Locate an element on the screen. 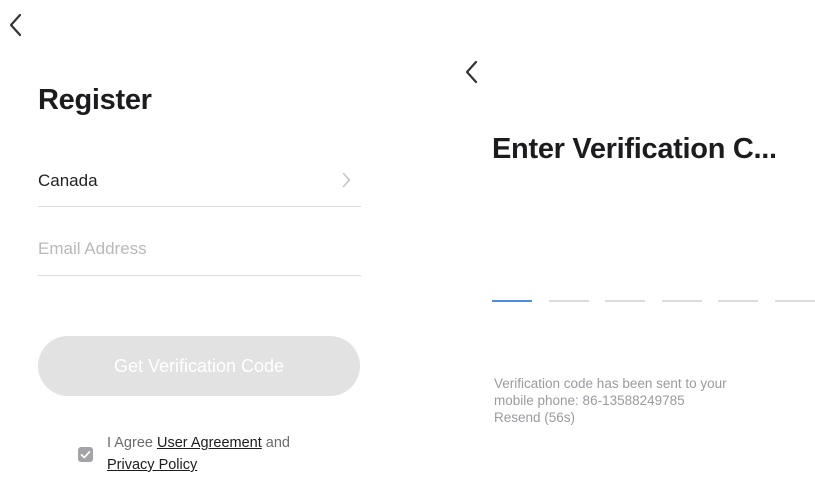  resend-link: Resend (56s) is located at coordinates (610, 417).